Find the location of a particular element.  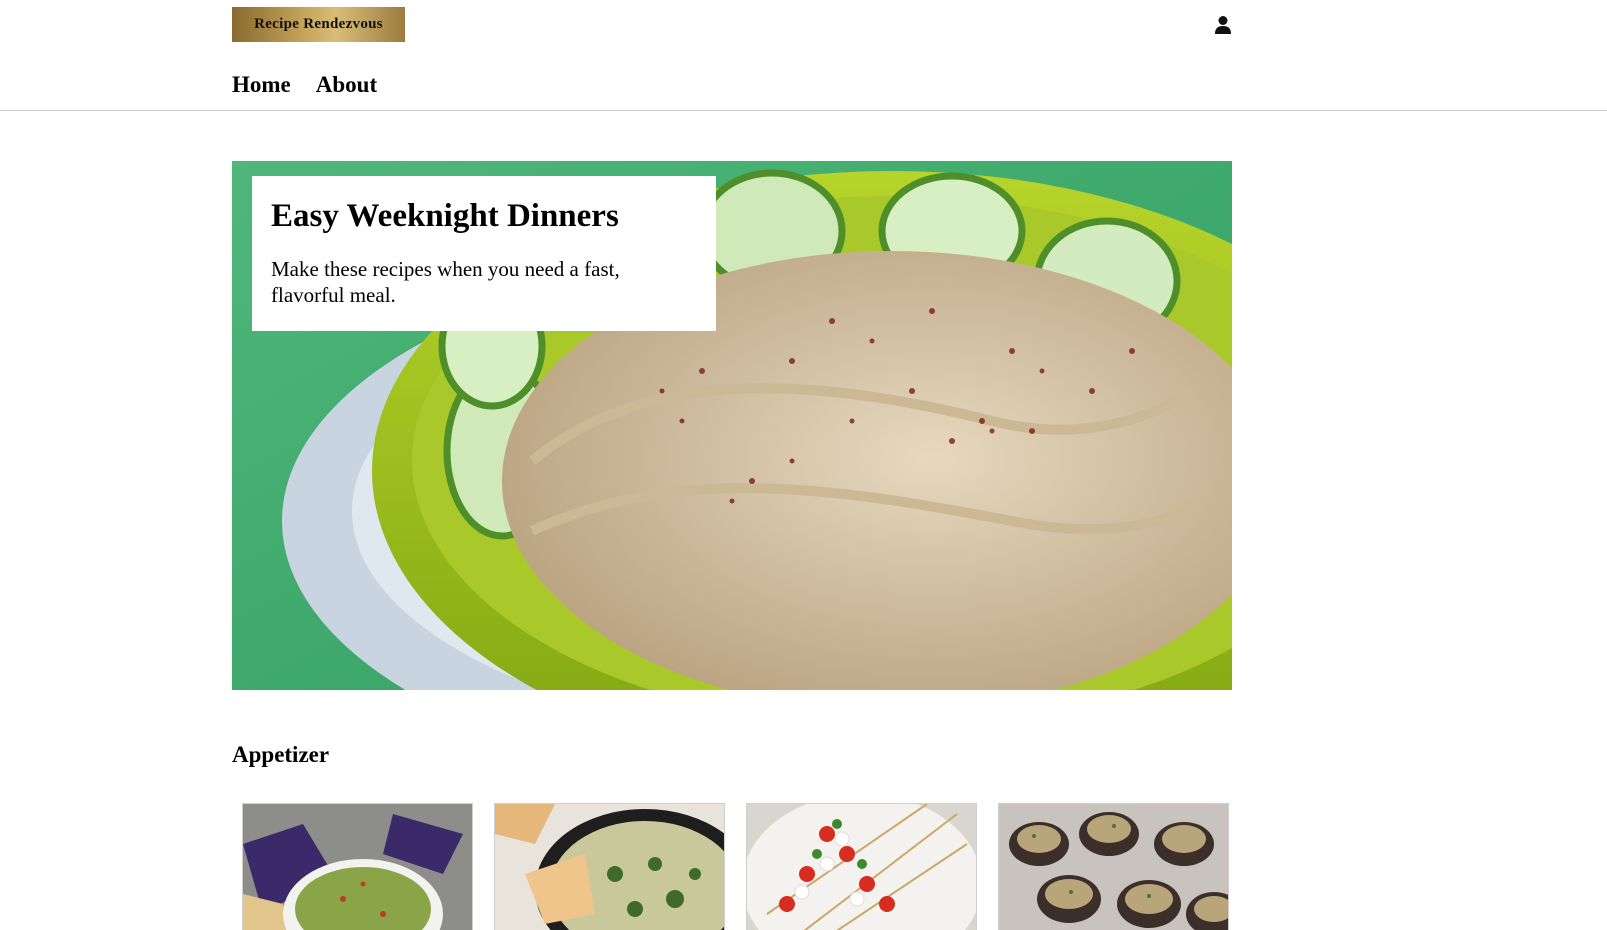

recipe-image-stuffed-mushrooms is located at coordinates (1113, 867).